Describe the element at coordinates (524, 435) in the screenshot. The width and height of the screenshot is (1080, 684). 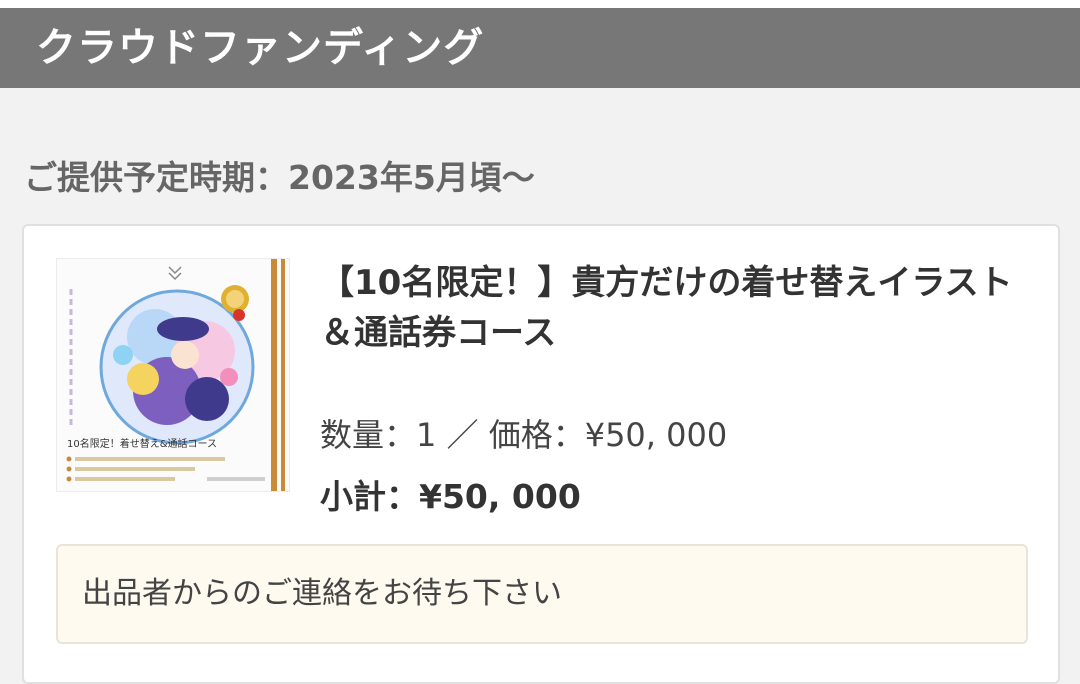
I see `quantity-price: 数量：1 ／ 価格：¥50, 000` at that location.